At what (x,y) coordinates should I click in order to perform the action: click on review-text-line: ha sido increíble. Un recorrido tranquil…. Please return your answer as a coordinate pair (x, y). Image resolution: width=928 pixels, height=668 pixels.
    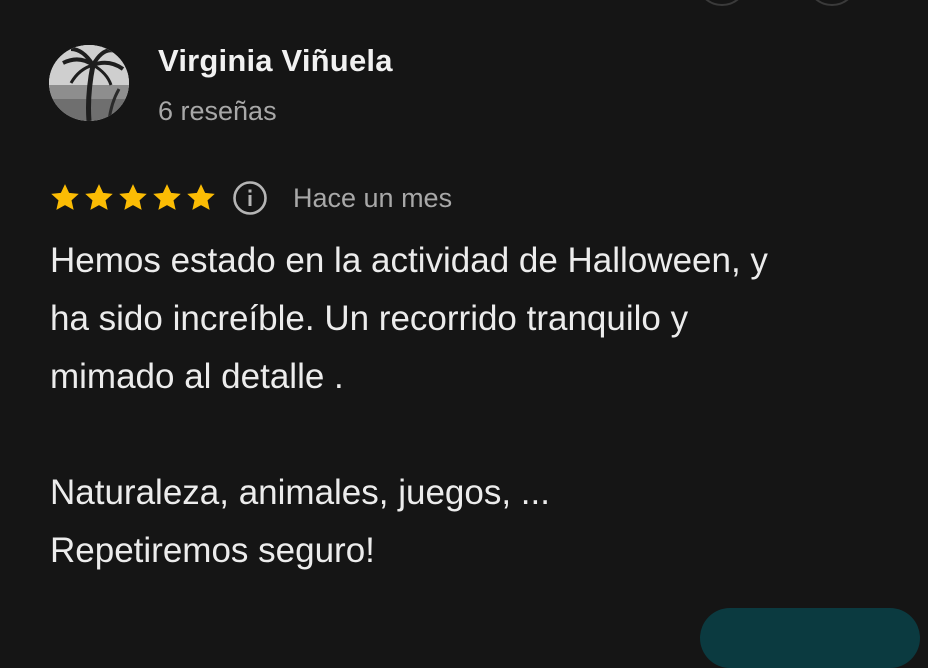
    Looking at the image, I should click on (369, 318).